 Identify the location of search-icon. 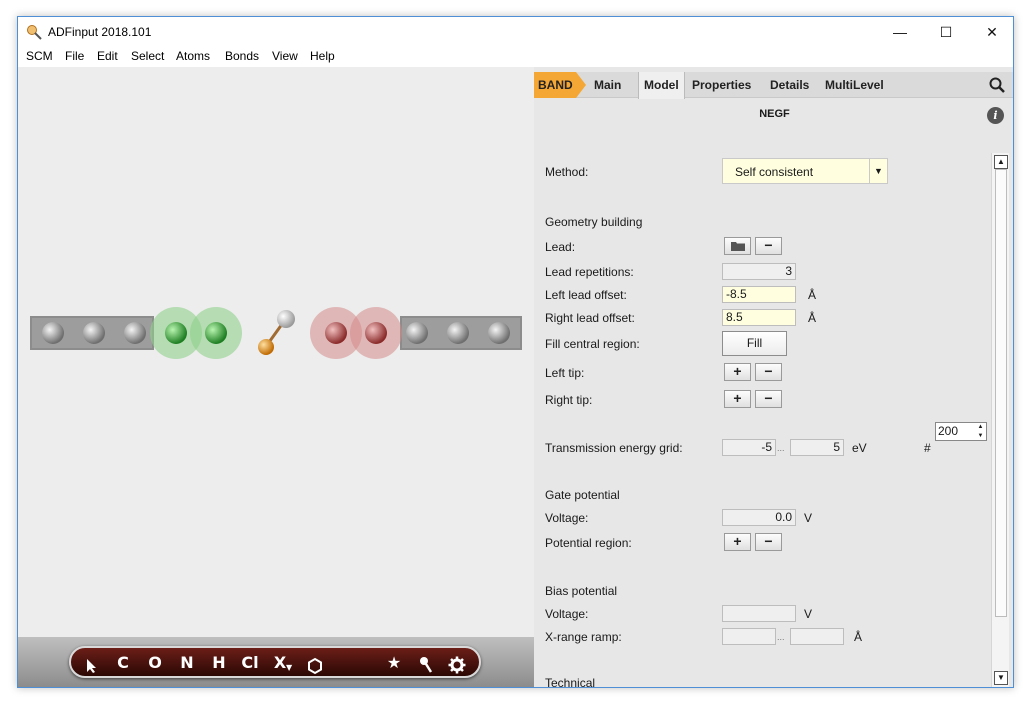
(997, 85).